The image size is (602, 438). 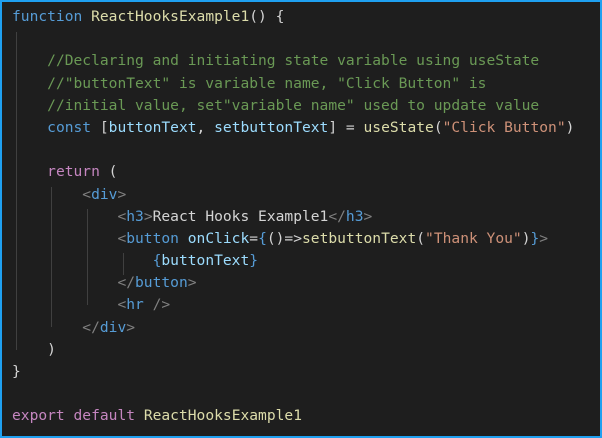 I want to click on code-token: "Click Button", so click(x=504, y=127).